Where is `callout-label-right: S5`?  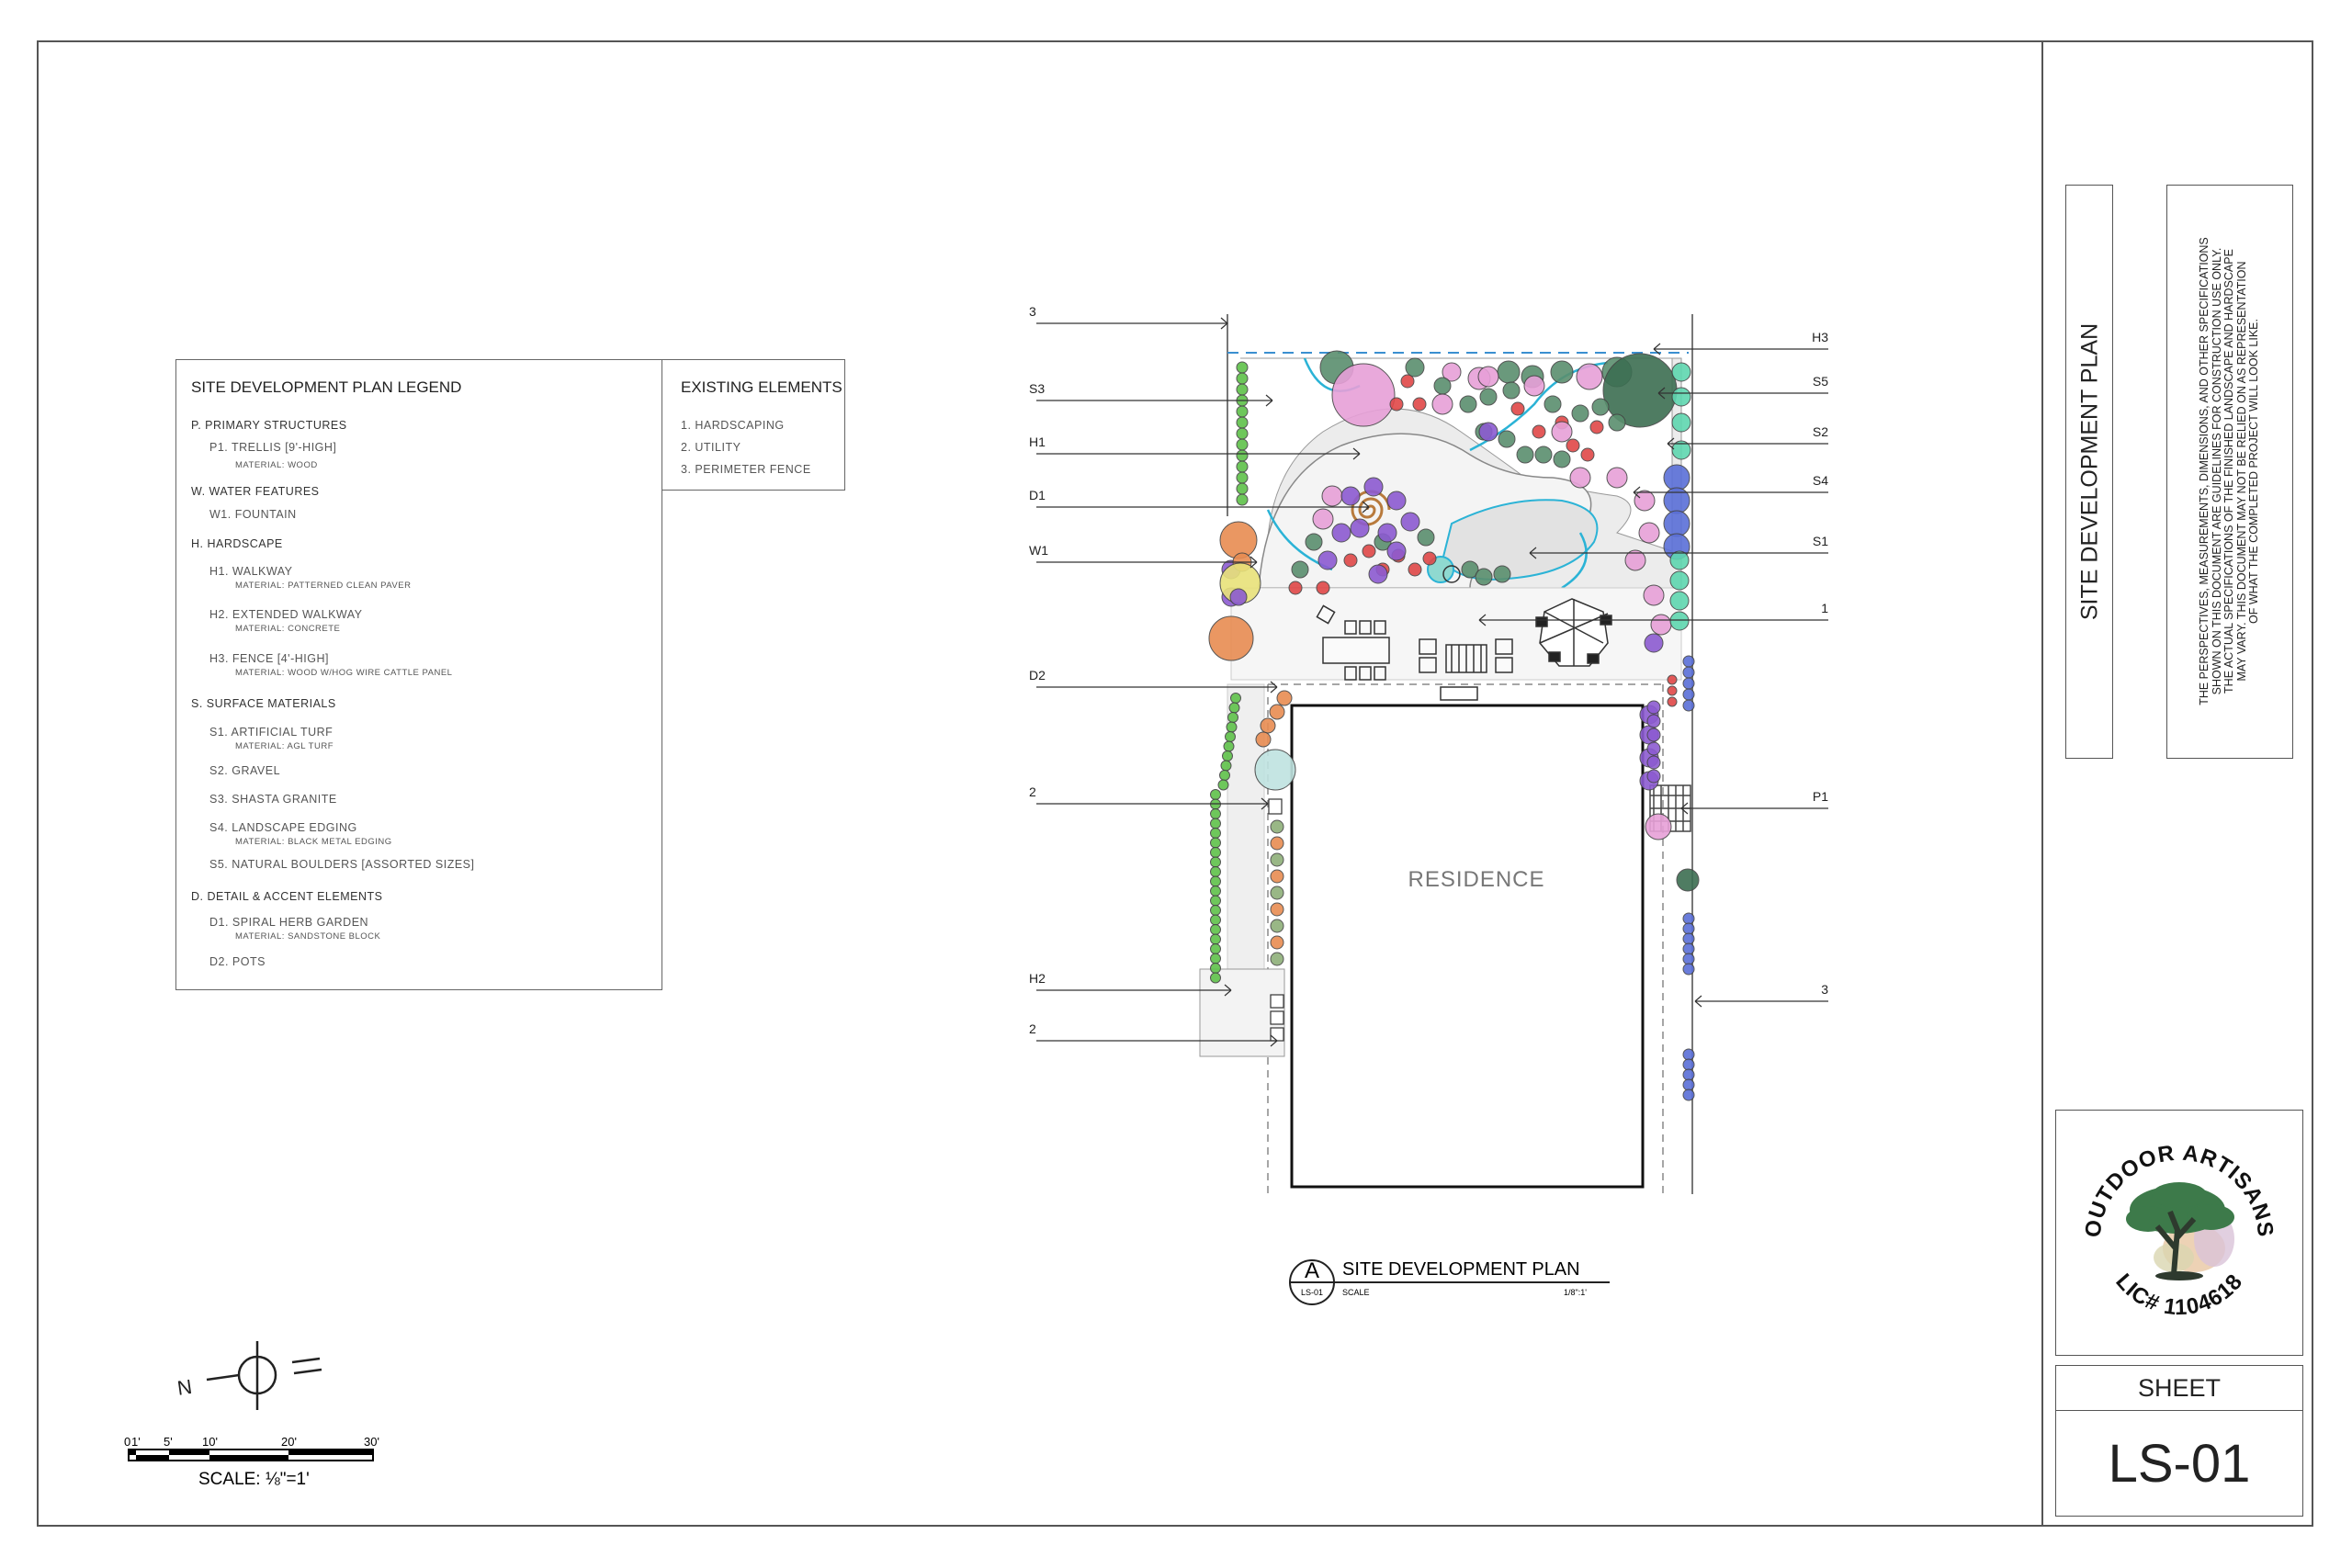 callout-label-right: S5 is located at coordinates (1820, 382).